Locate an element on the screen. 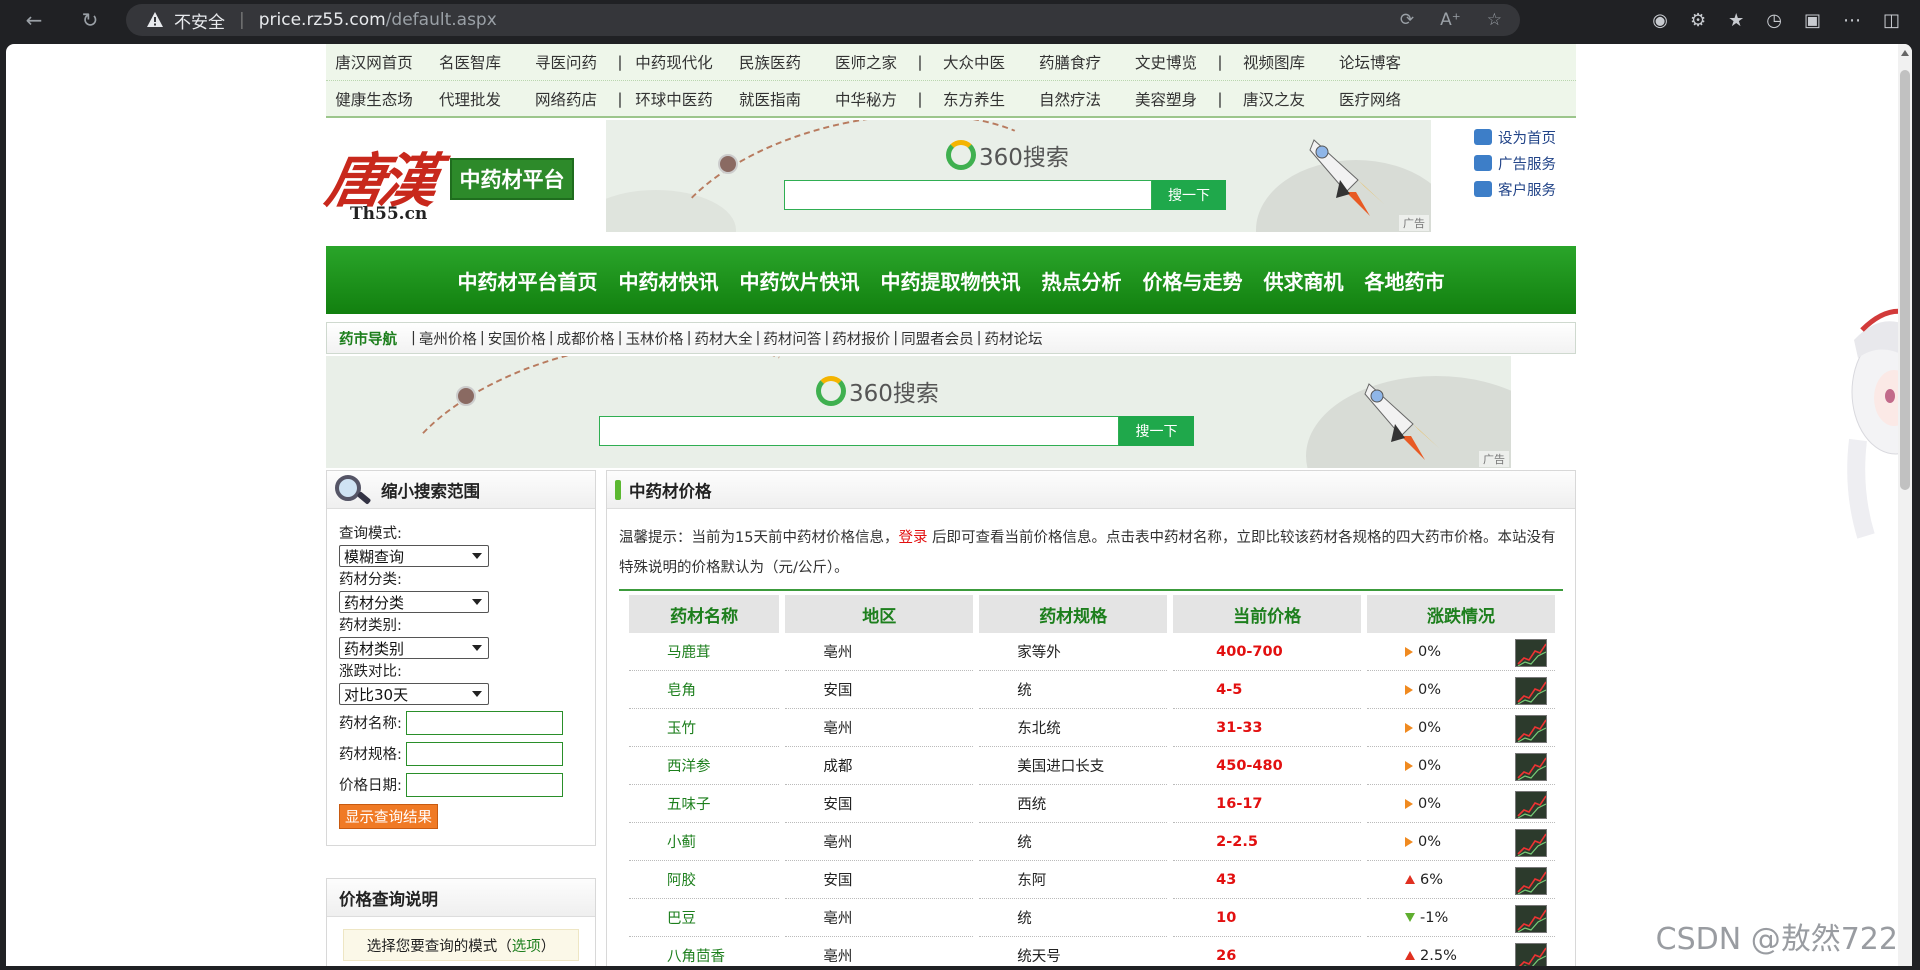 The height and width of the screenshot is (970, 1920). login-link: 登录 is located at coordinates (912, 538).